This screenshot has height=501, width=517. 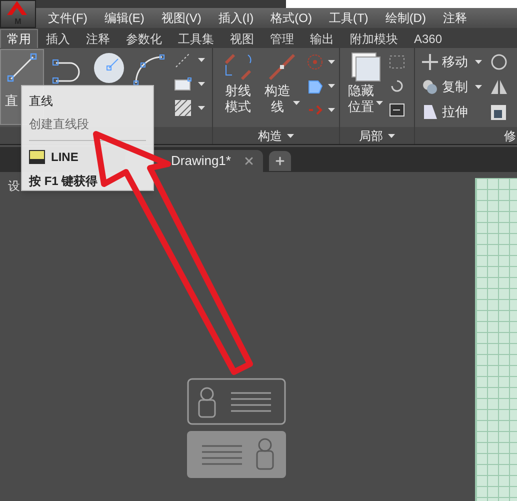 I want to click on tooltip-description: 创建直线段, so click(x=59, y=124).